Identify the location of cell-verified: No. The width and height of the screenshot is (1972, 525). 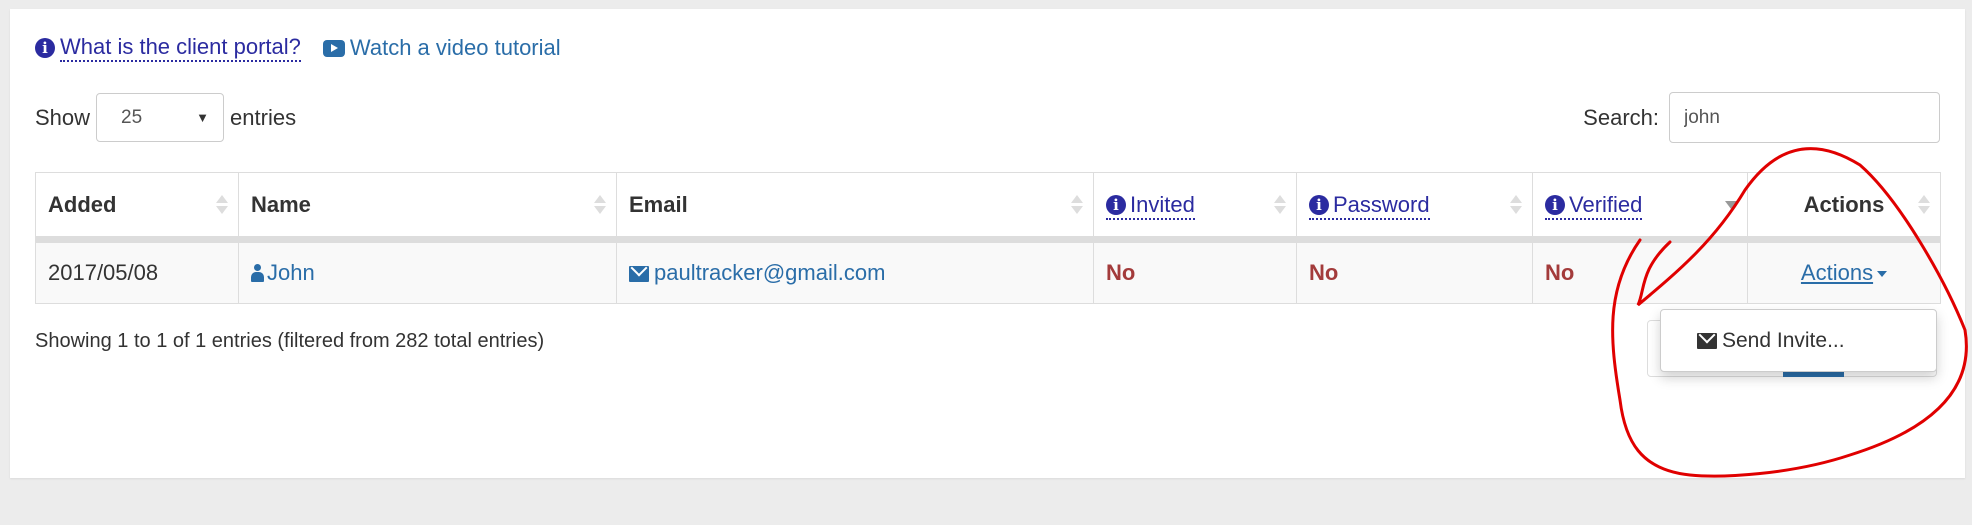
(1640, 271).